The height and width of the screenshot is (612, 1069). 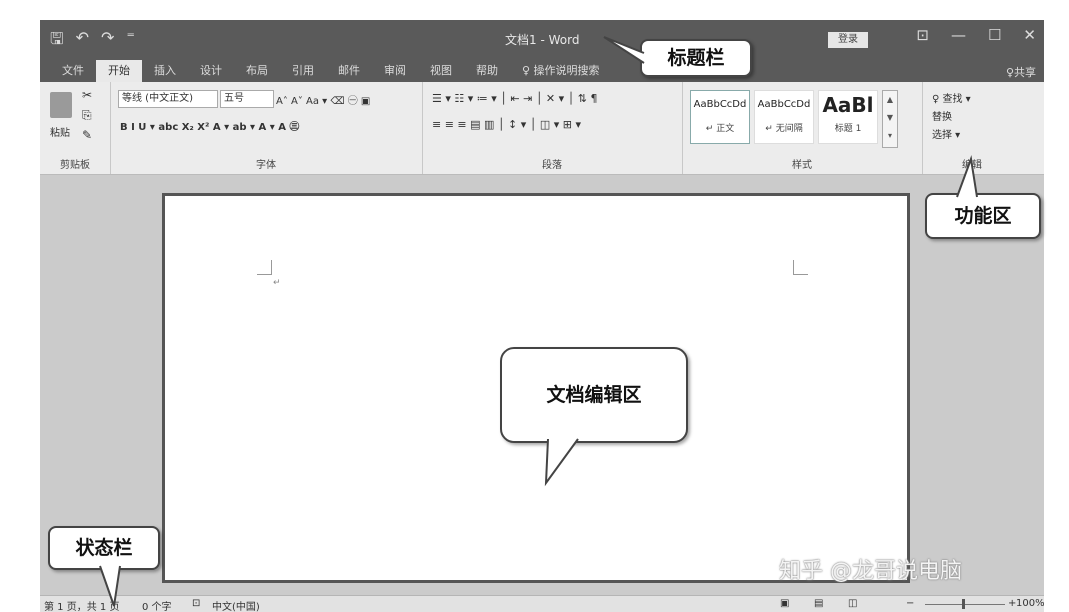 What do you see at coordinates (168, 99) in the screenshot?
I see `font-name-select: 等线 (中文正文)` at bounding box center [168, 99].